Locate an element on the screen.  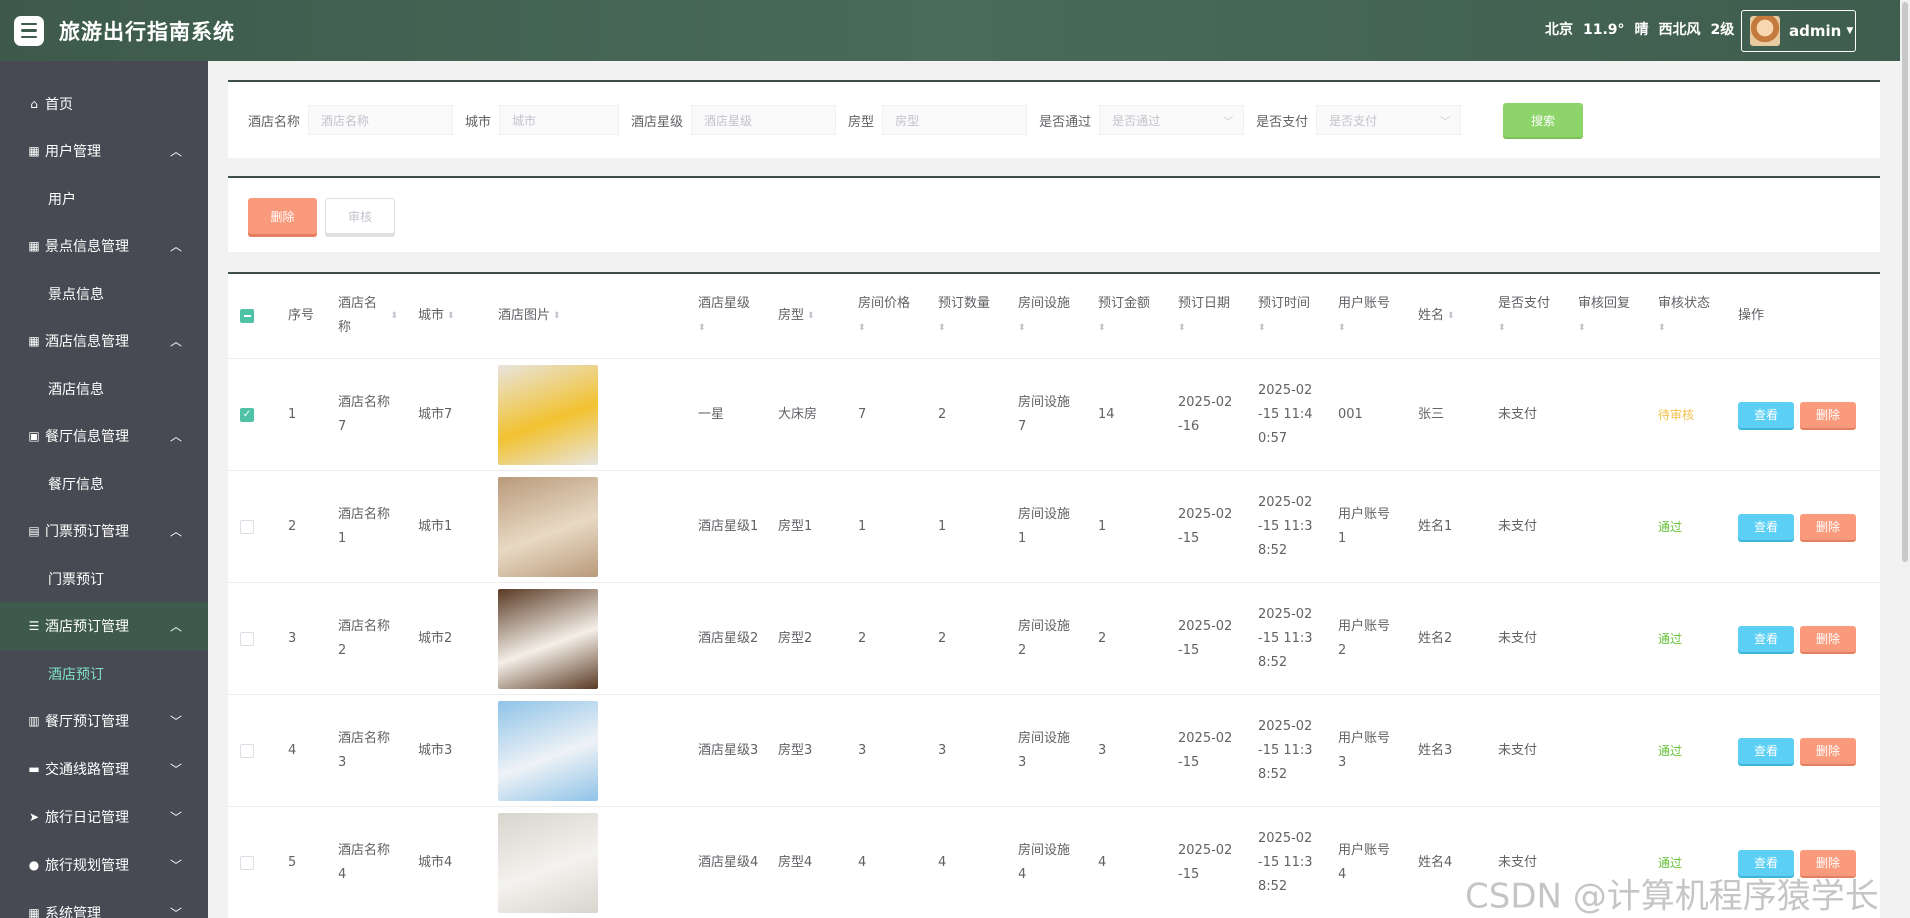
caret-down-icon: ▼ is located at coordinates (1850, 31).